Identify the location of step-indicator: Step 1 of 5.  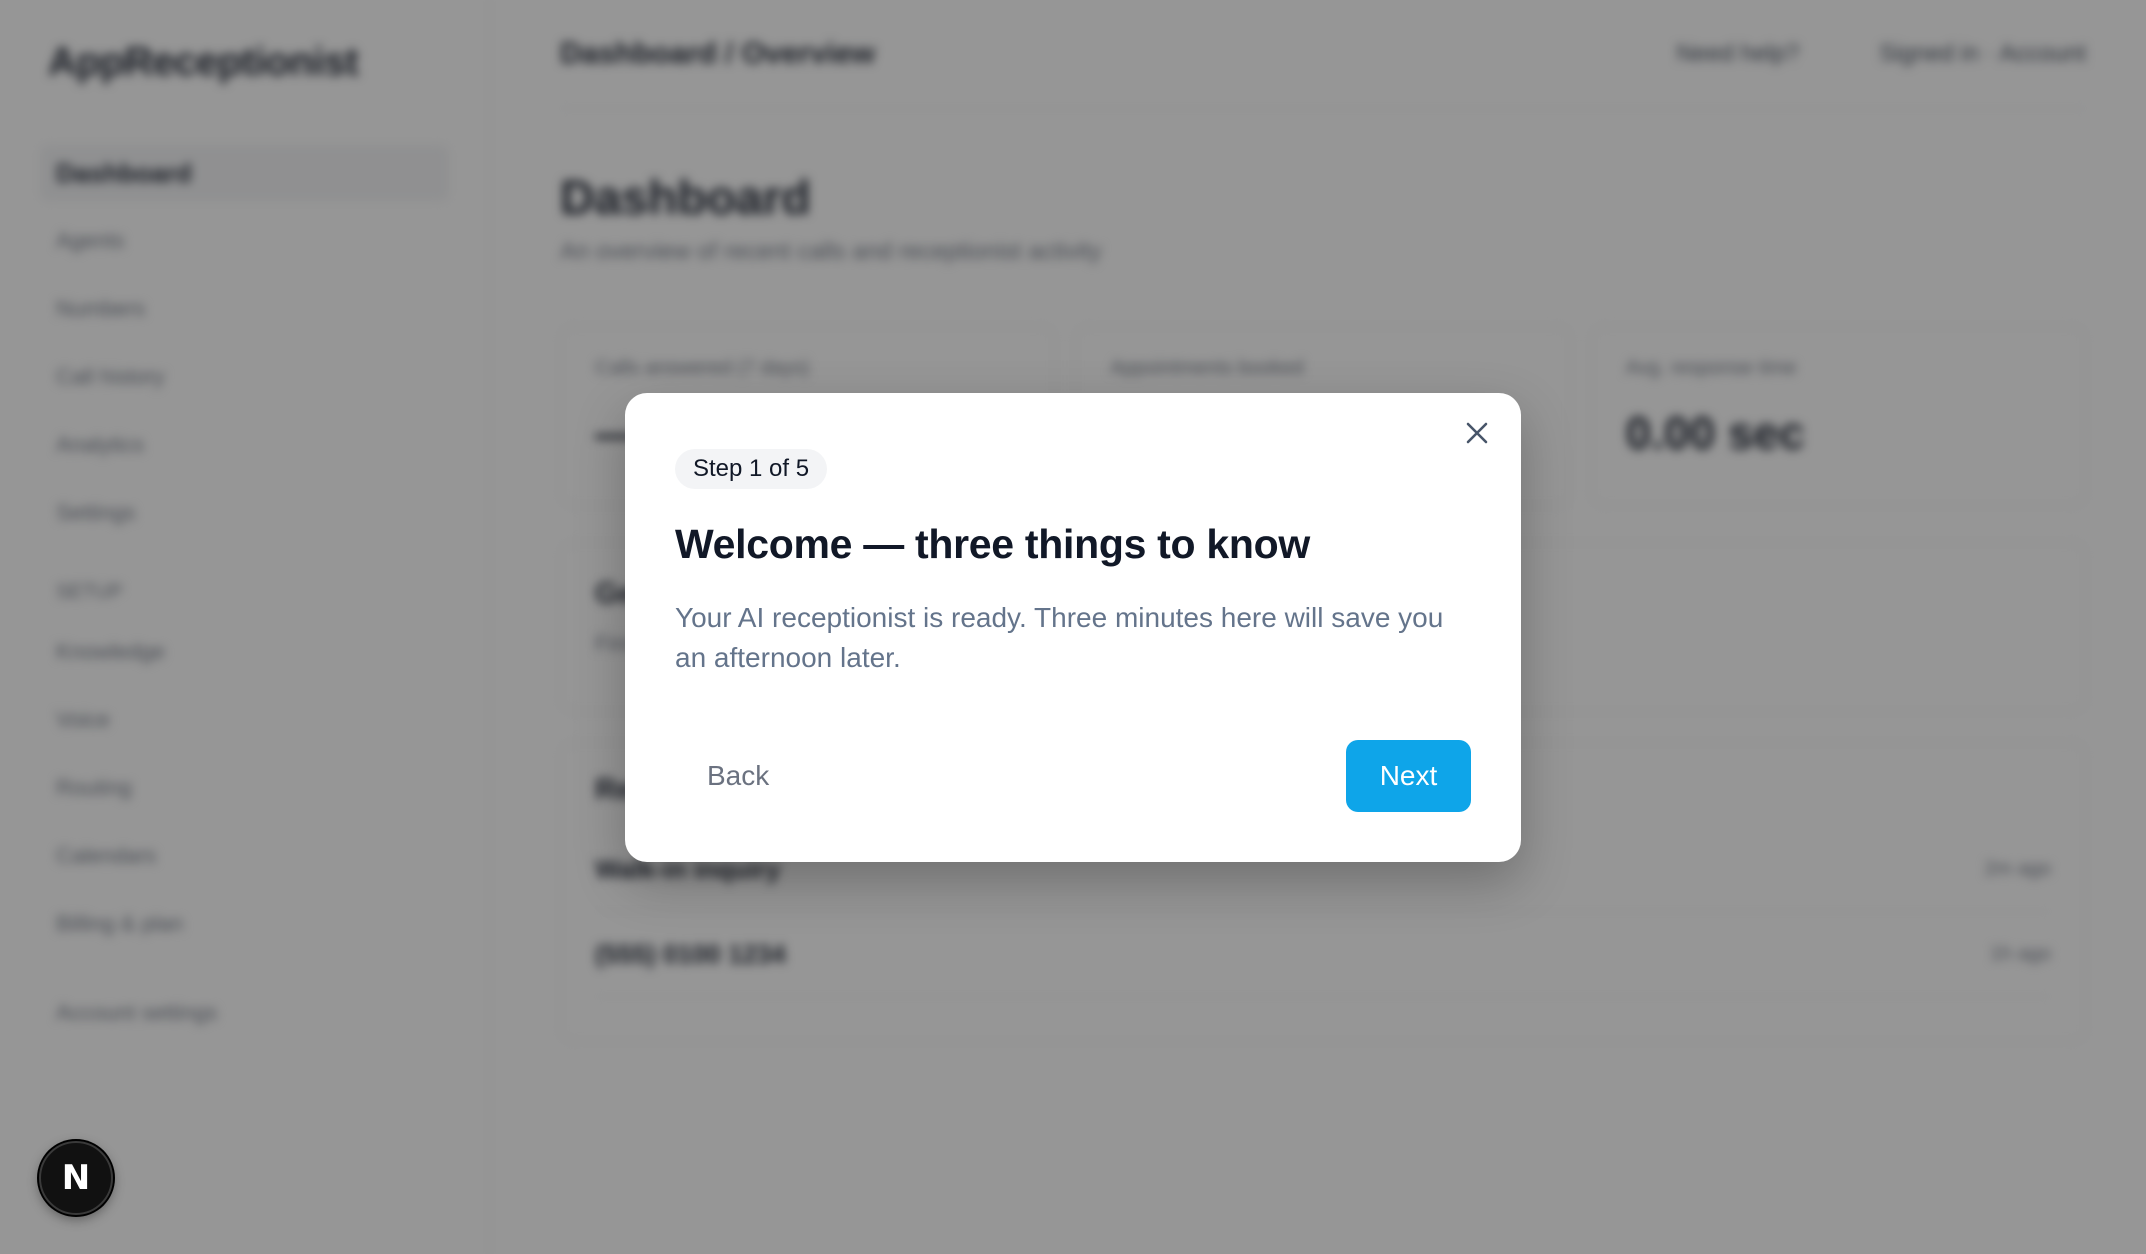
(751, 469).